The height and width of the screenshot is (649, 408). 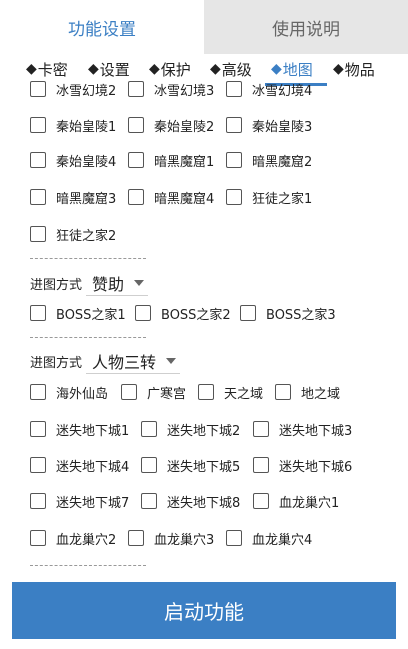 I want to click on map-label: 冰雪幻境2, so click(x=86, y=91).